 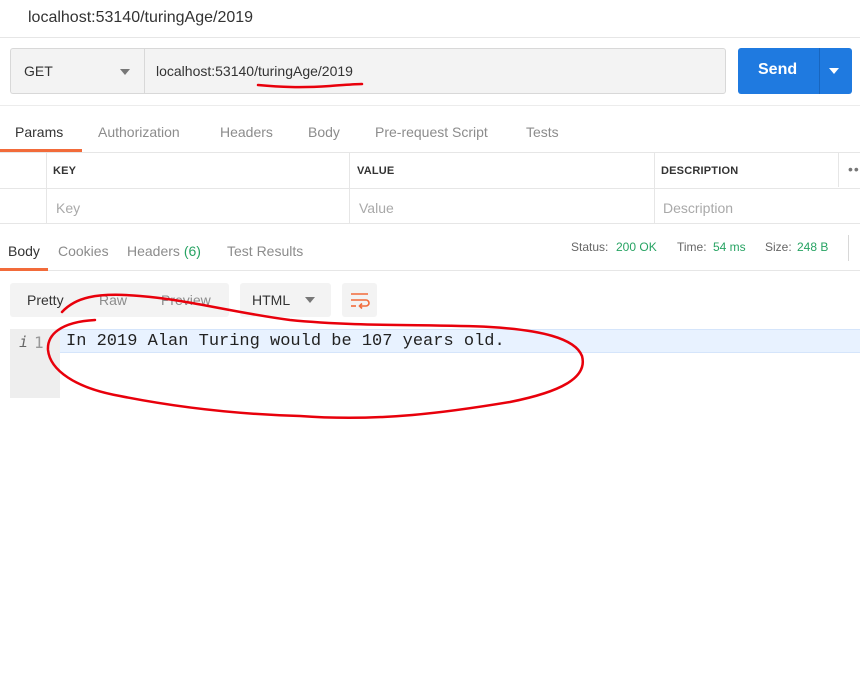 I want to click on response-tab-cookies: Cookies, so click(x=83, y=251).